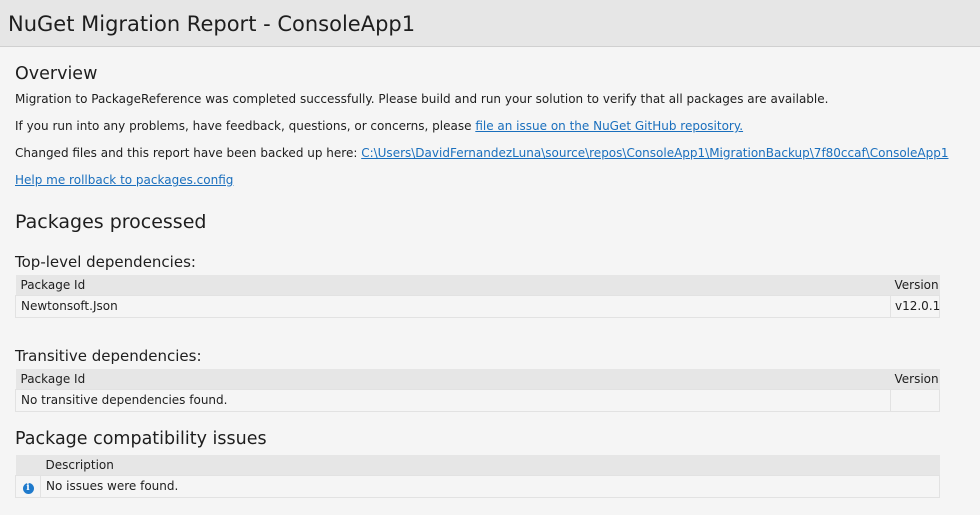 This screenshot has height=515, width=980. Describe the element at coordinates (915, 400) in the screenshot. I see `empty-version-cell` at that location.